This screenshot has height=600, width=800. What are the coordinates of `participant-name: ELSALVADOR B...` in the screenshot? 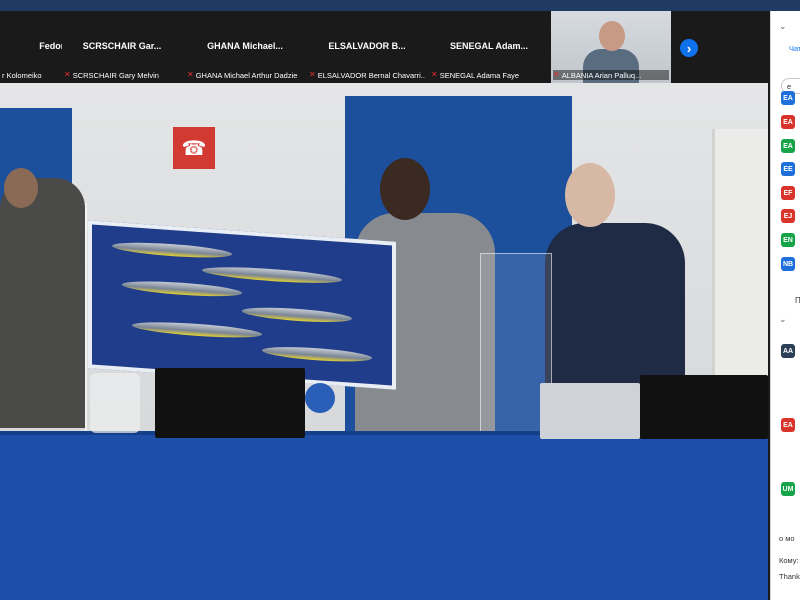 It's located at (367, 46).